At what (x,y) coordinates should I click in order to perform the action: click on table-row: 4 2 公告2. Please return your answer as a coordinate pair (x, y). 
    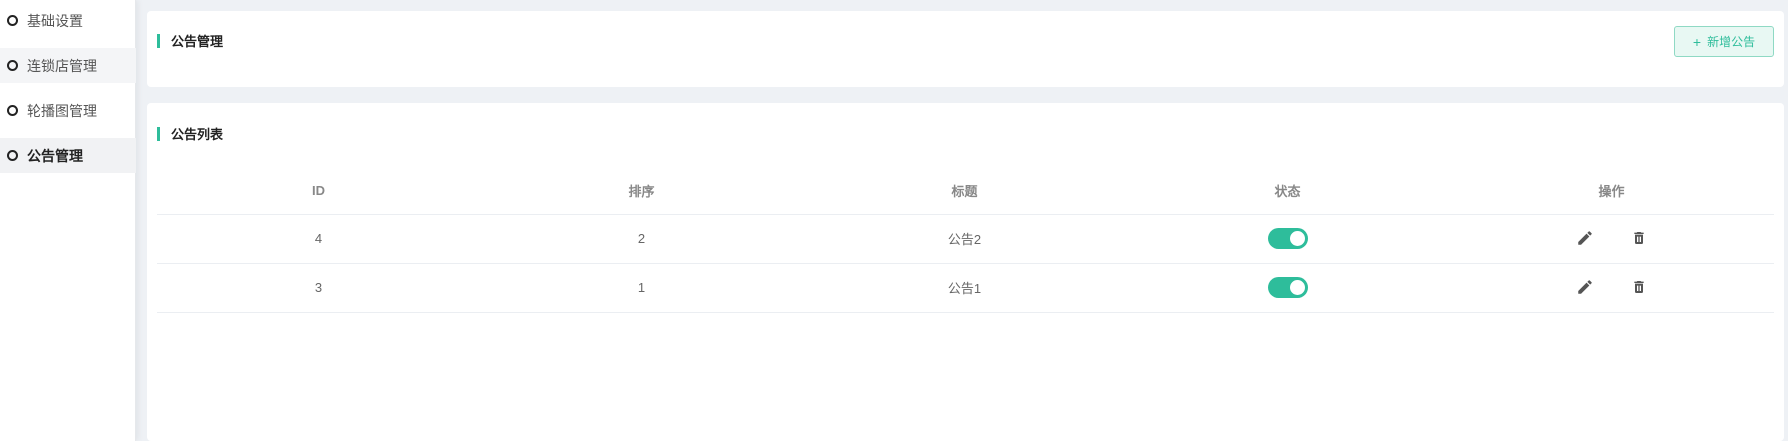
    Looking at the image, I should click on (965, 239).